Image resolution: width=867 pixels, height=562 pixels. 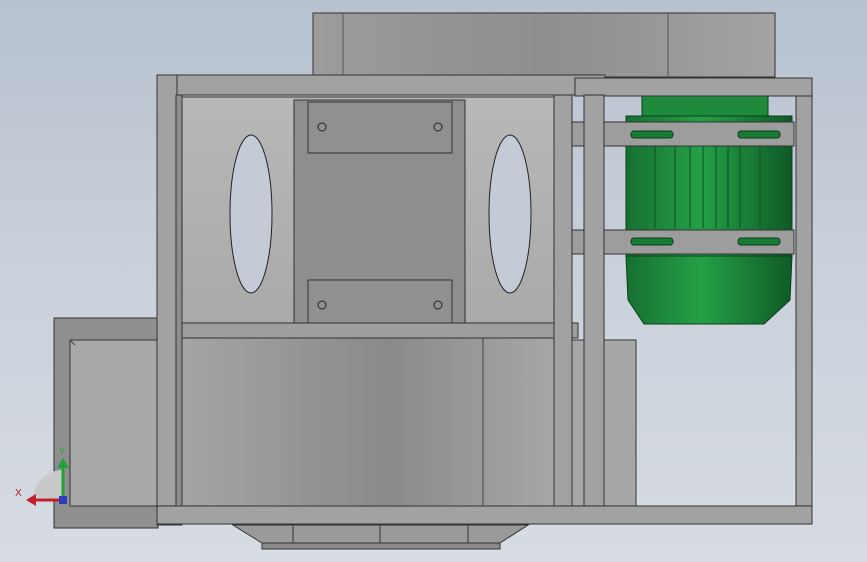 I want to click on lower-housing, so click(x=367, y=422).